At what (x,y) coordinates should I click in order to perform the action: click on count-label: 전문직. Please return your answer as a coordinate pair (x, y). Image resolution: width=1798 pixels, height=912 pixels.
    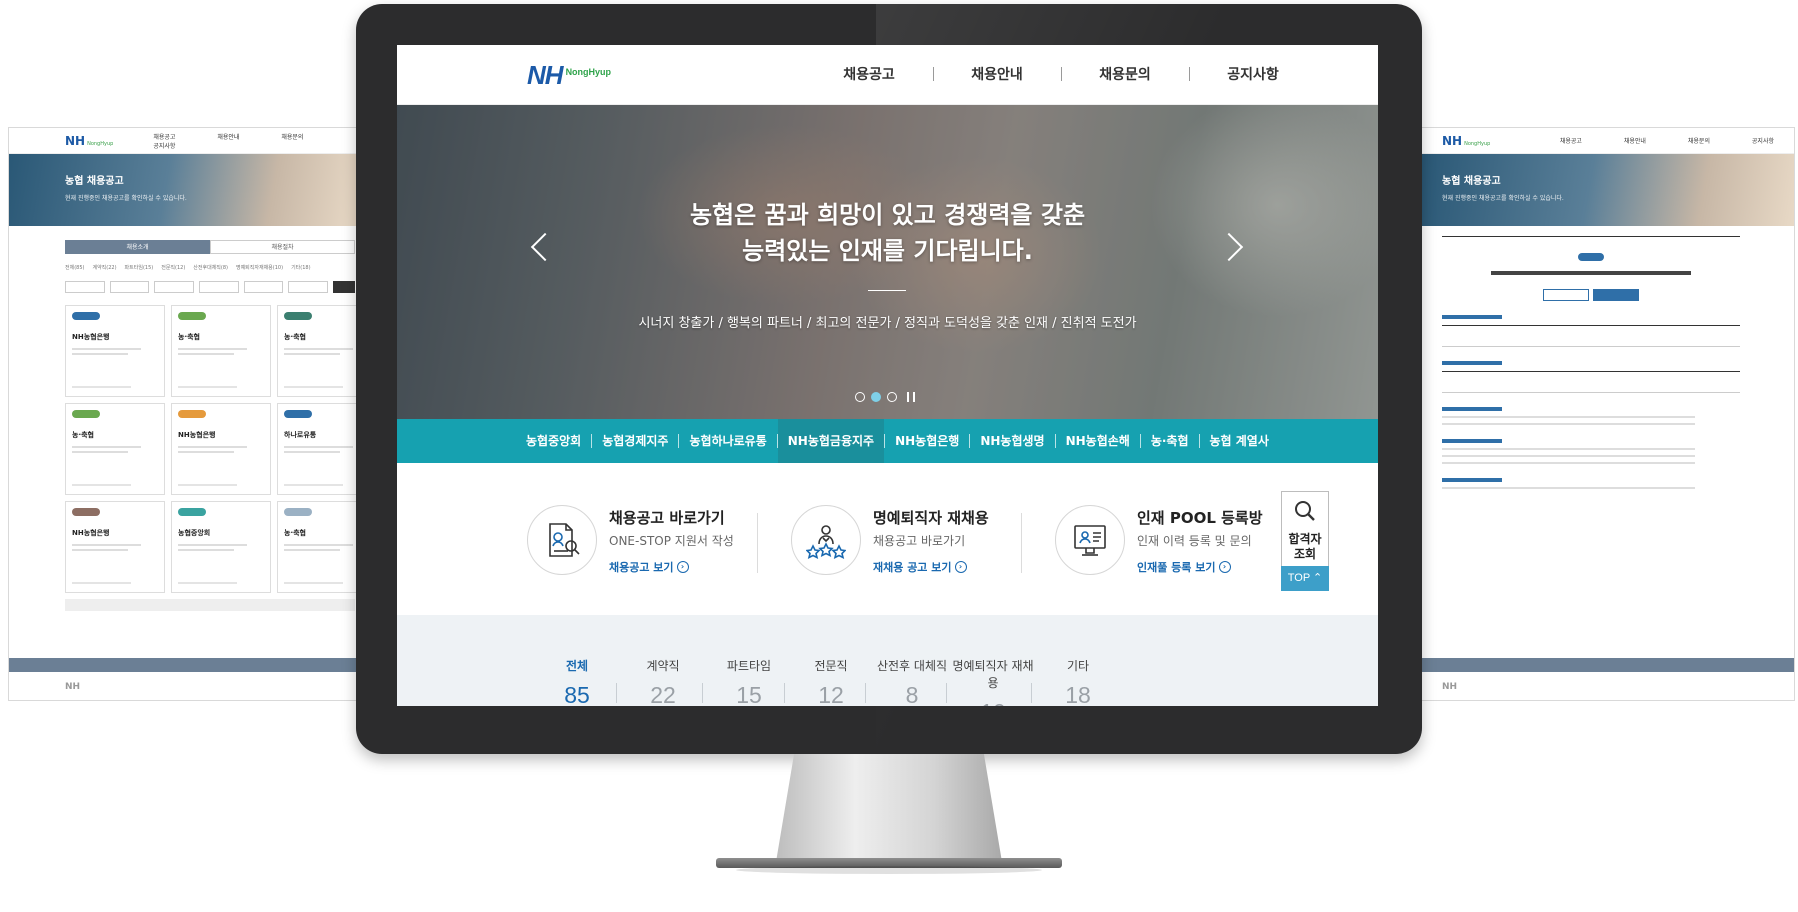
    Looking at the image, I should click on (831, 666).